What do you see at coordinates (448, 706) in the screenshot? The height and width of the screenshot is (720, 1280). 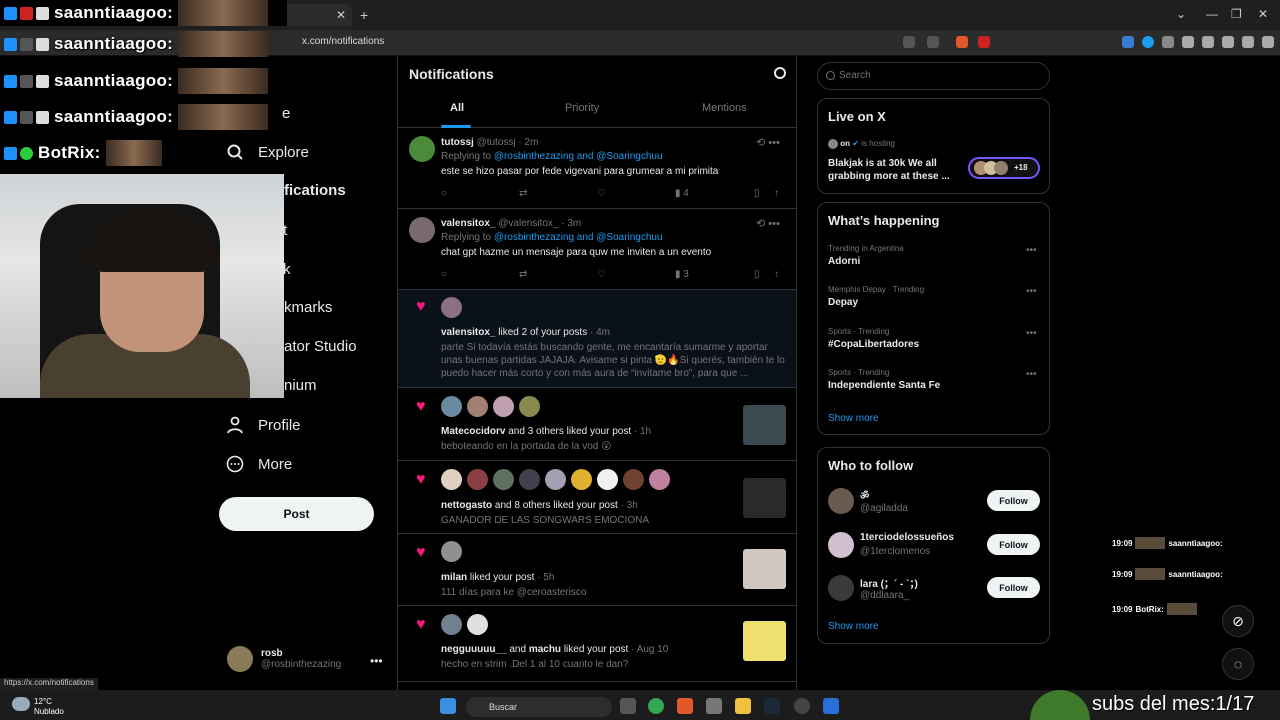 I see `start-icon` at bounding box center [448, 706].